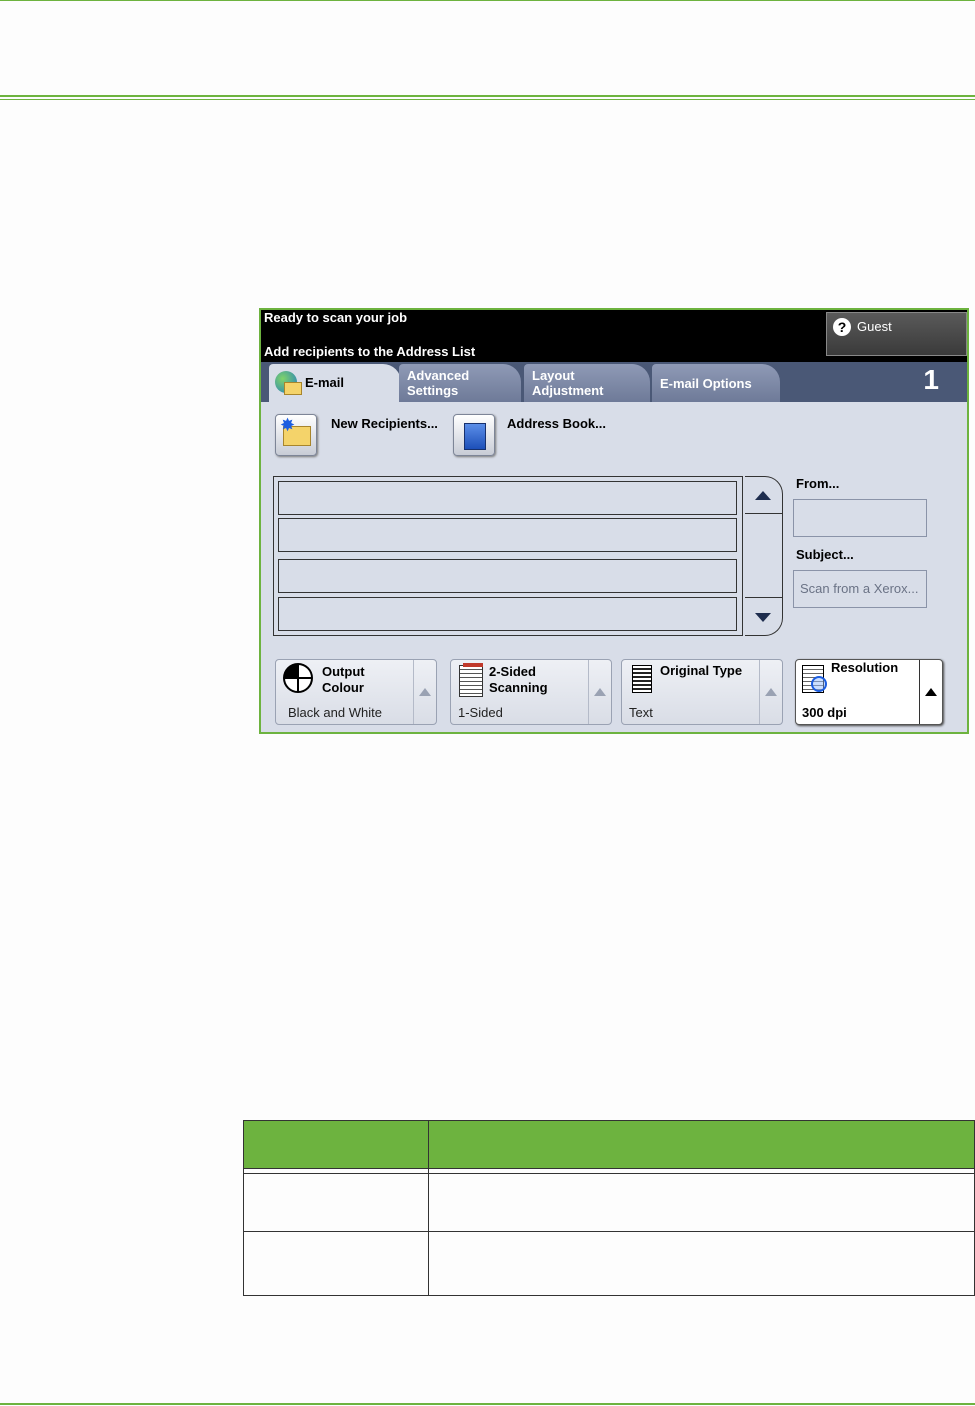 The height and width of the screenshot is (1406, 975). I want to click on scroll-up-arrow-icon, so click(763, 495).